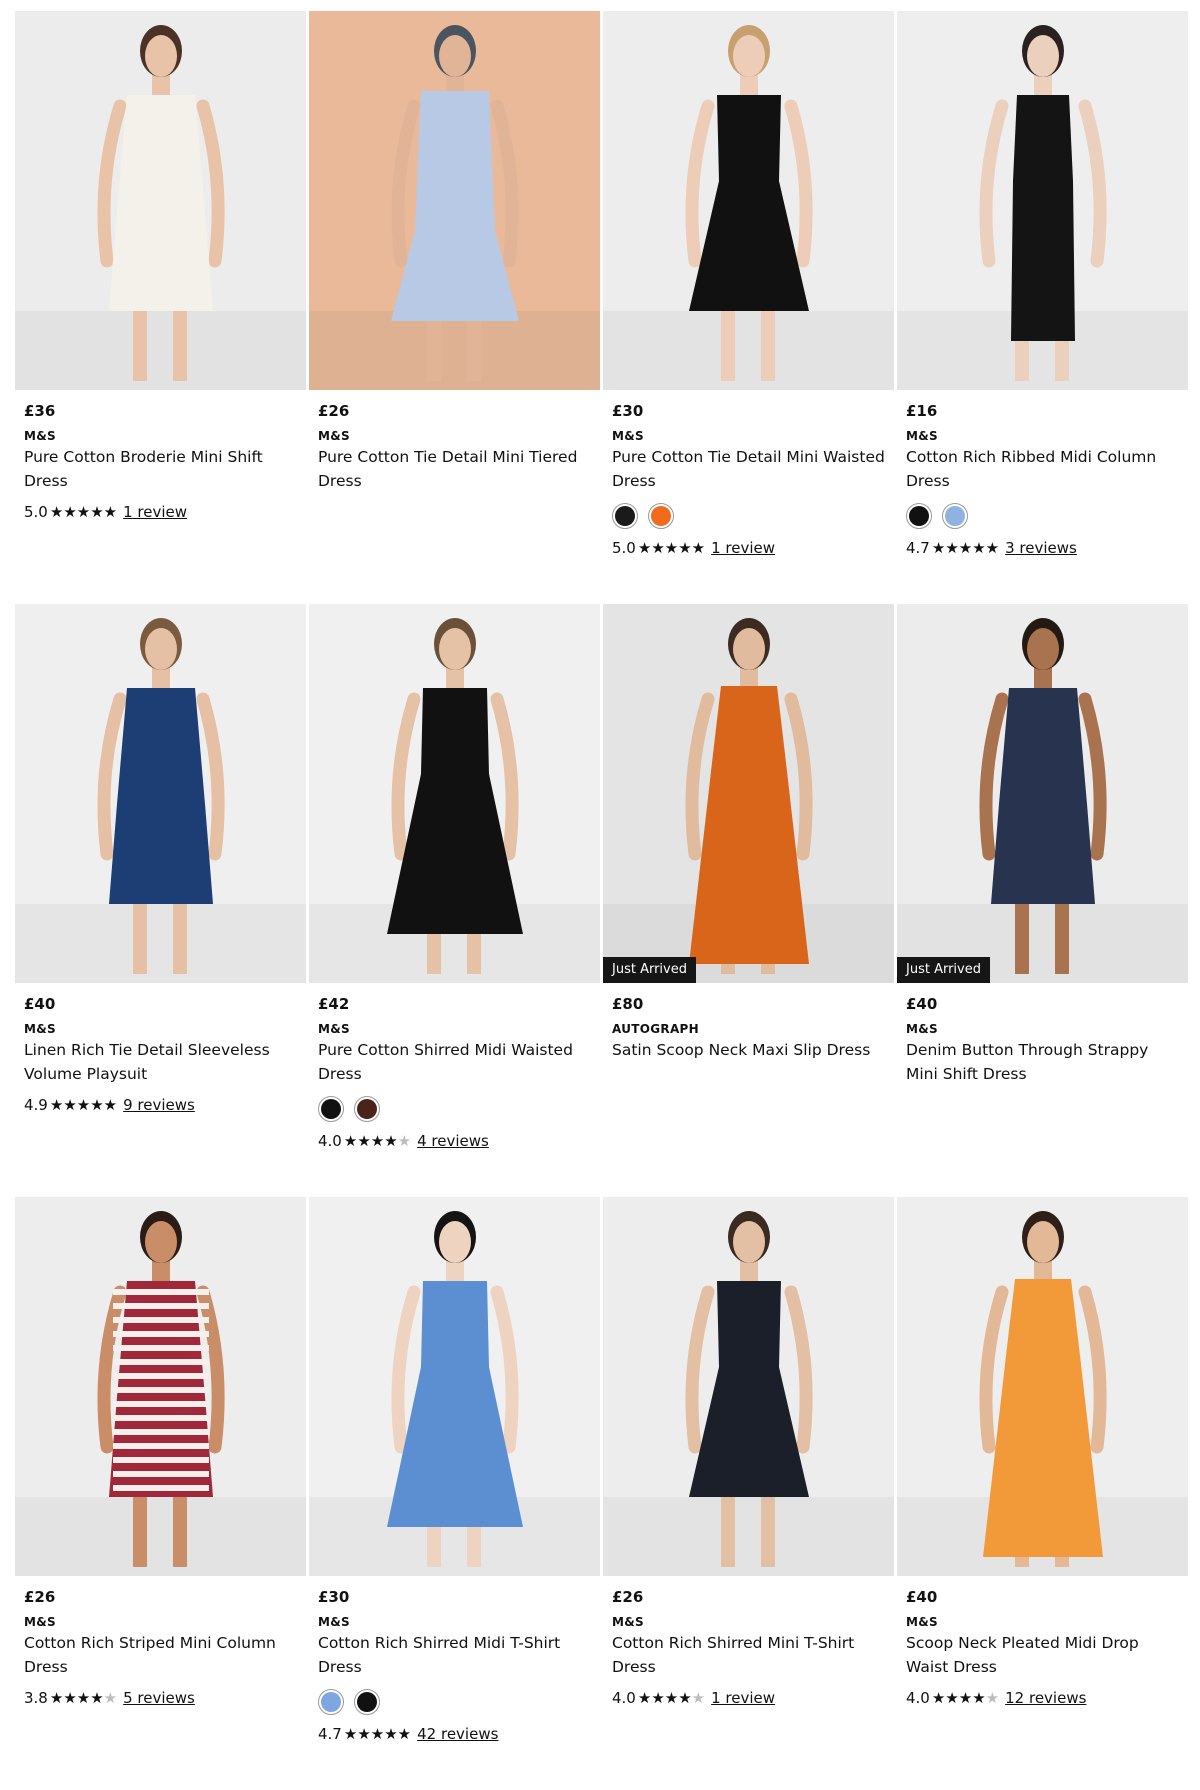 The width and height of the screenshot is (1200, 1790). Describe the element at coordinates (1045, 1698) in the screenshot. I see `reviews-link: 12 reviews` at that location.